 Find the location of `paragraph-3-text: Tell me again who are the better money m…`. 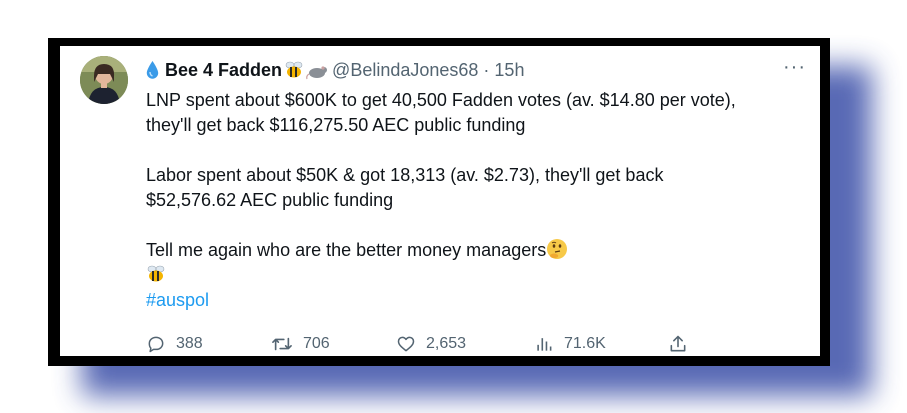

paragraph-3-text: Tell me again who are the better money m… is located at coordinates (346, 250).